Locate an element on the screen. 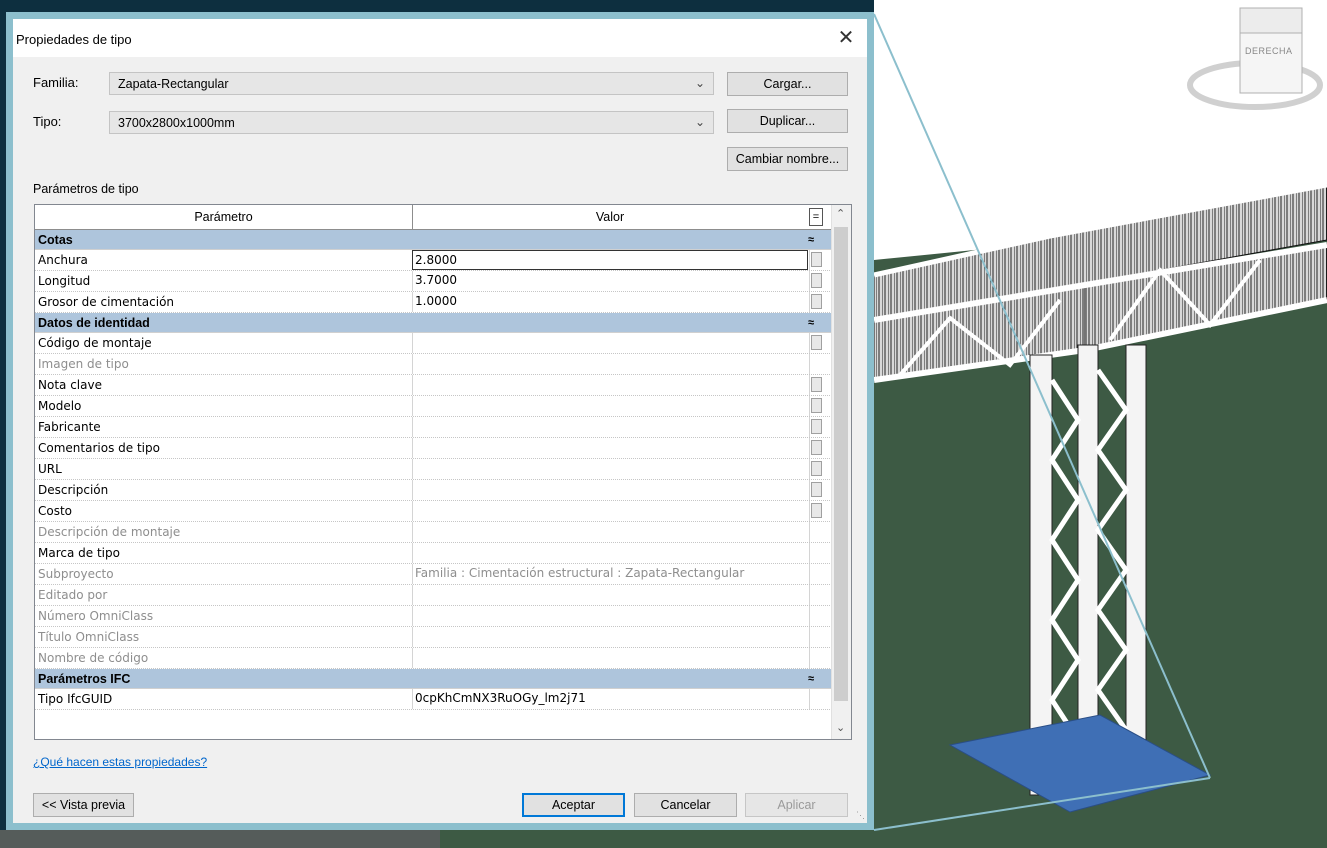 Image resolution: width=1327 pixels, height=848 pixels. type-dropdown: 3700x2800x1000mm ⌄ is located at coordinates (411, 122).